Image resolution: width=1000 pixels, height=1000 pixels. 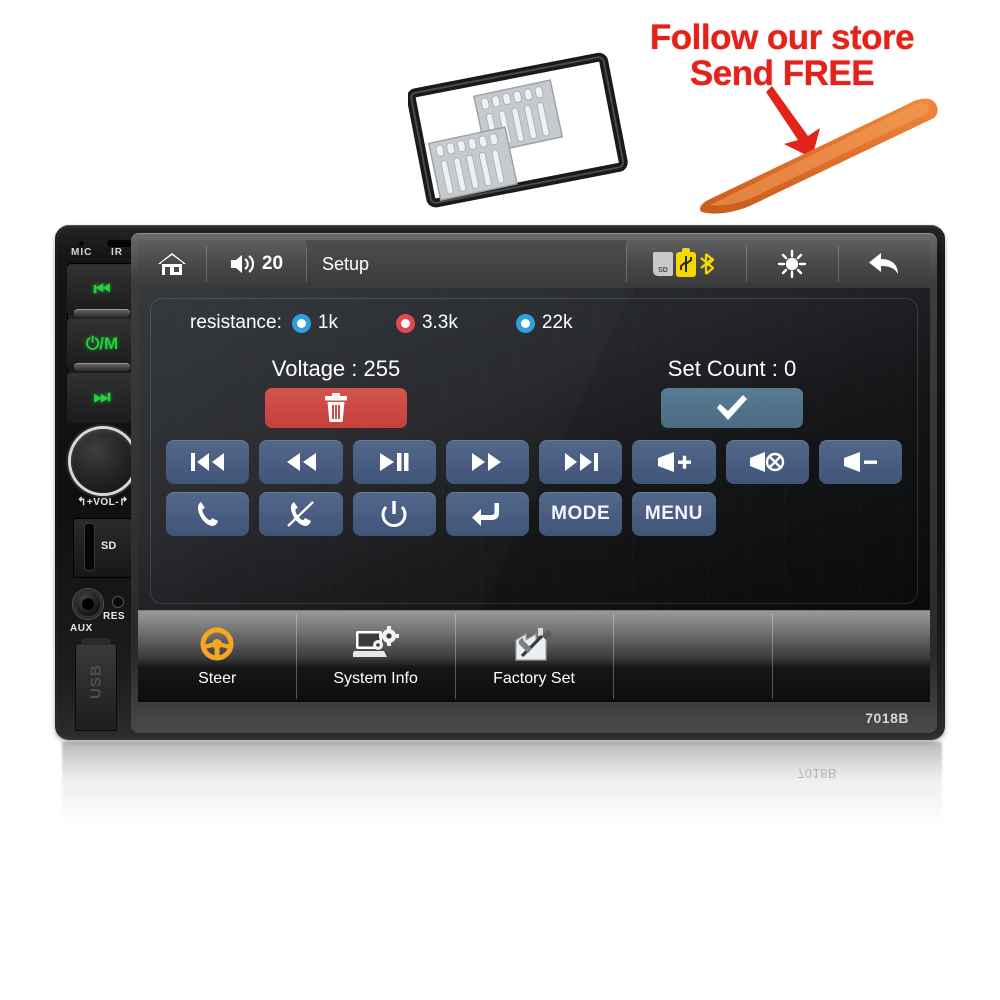 What do you see at coordinates (466, 264) in the screenshot?
I see `page-title: Setup` at bounding box center [466, 264].